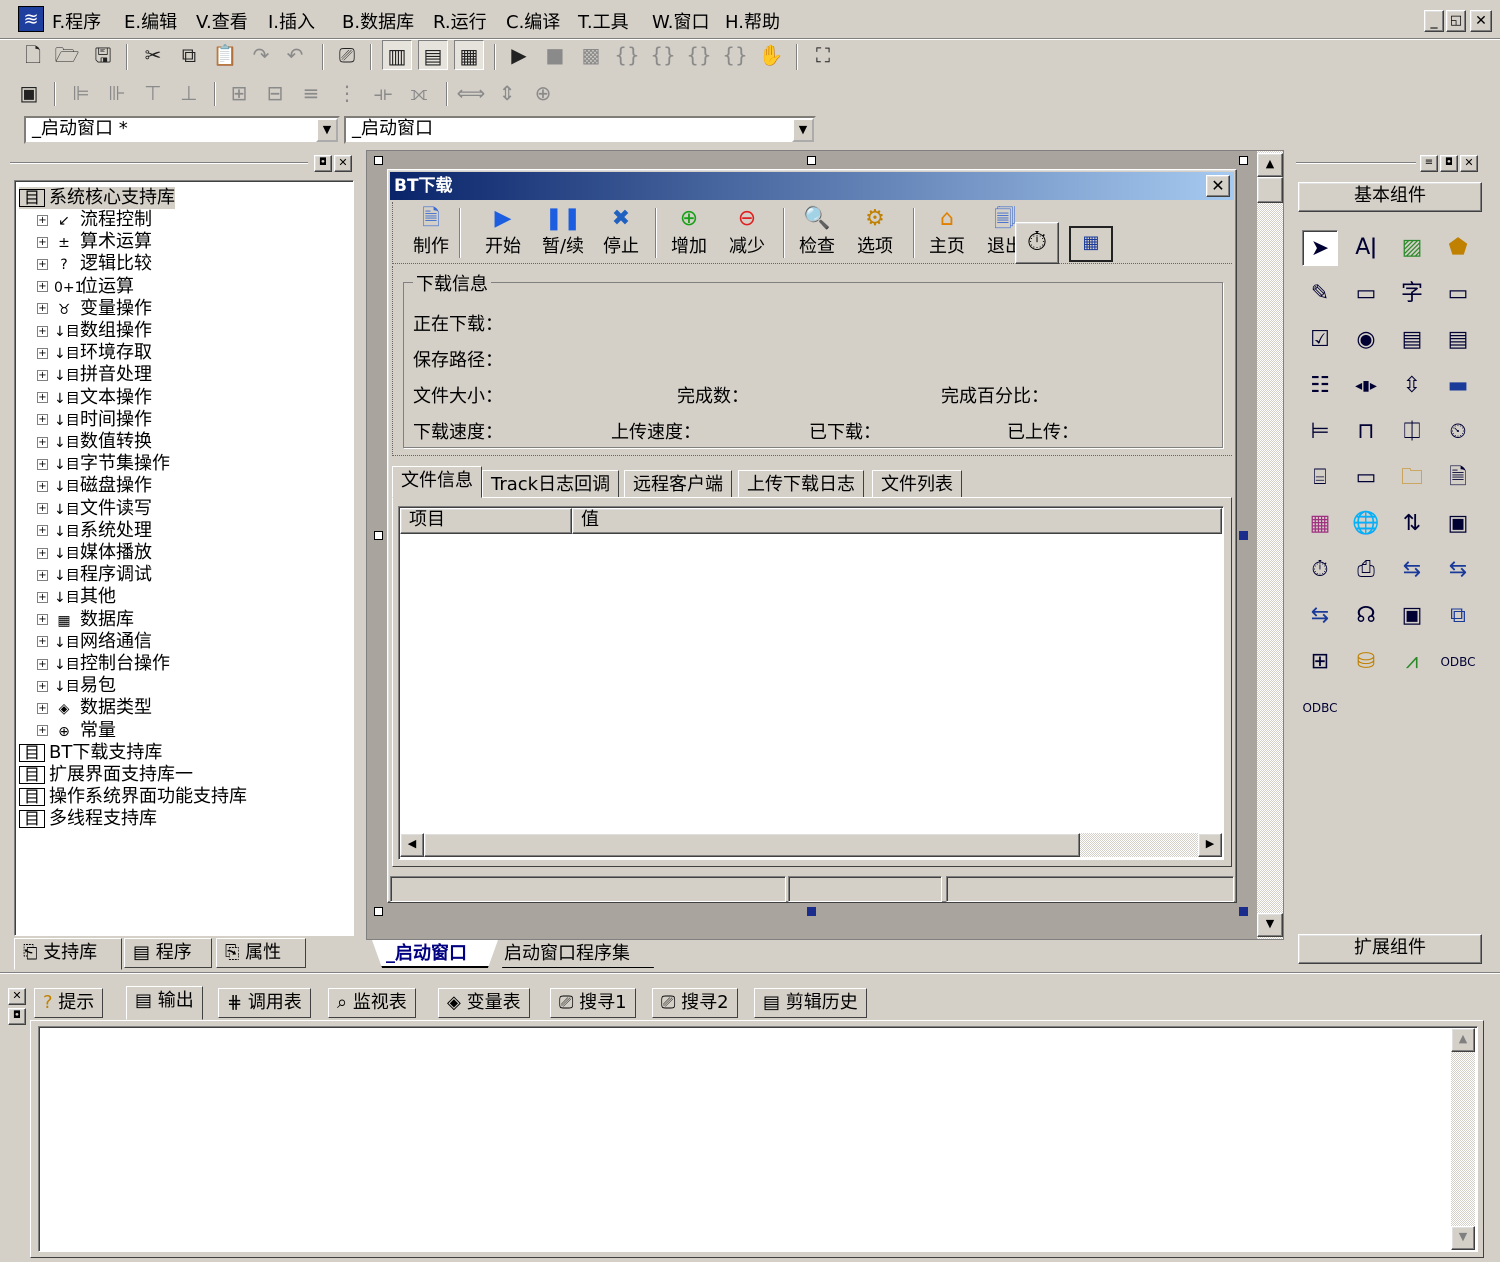 The width and height of the screenshot is (1500, 1262). I want to click on tree-item: + ↓目磁盘操作, so click(94, 486).